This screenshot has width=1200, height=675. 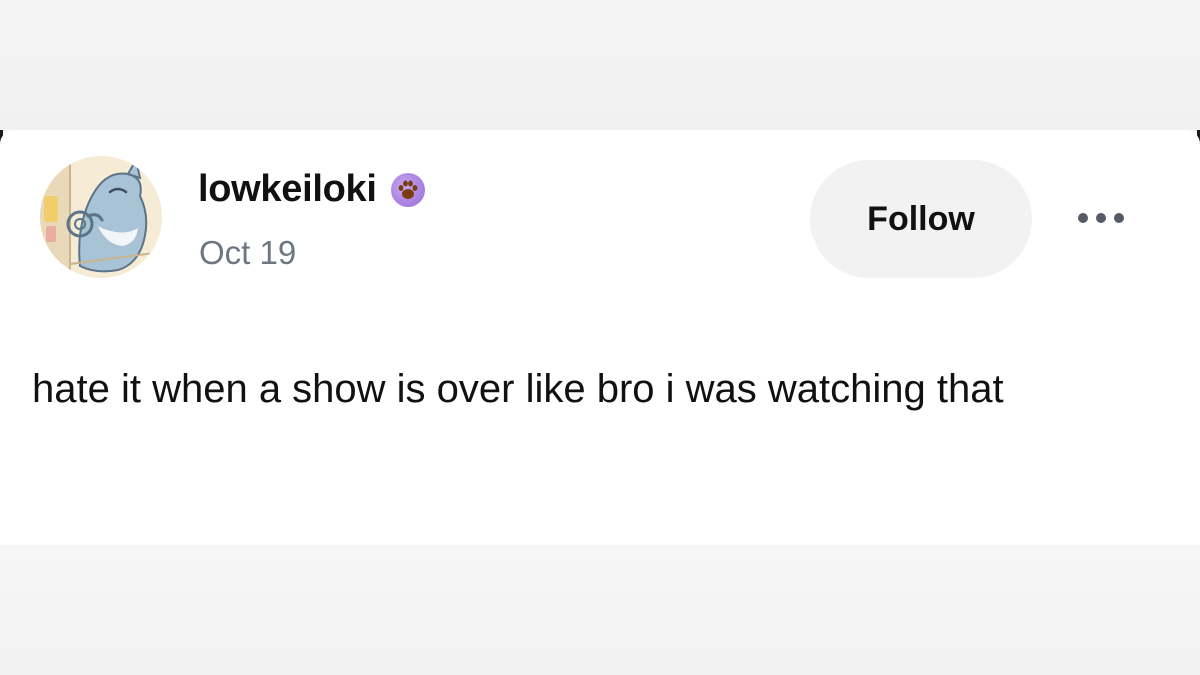 I want to click on post-date: Oct 19, so click(x=247, y=253).